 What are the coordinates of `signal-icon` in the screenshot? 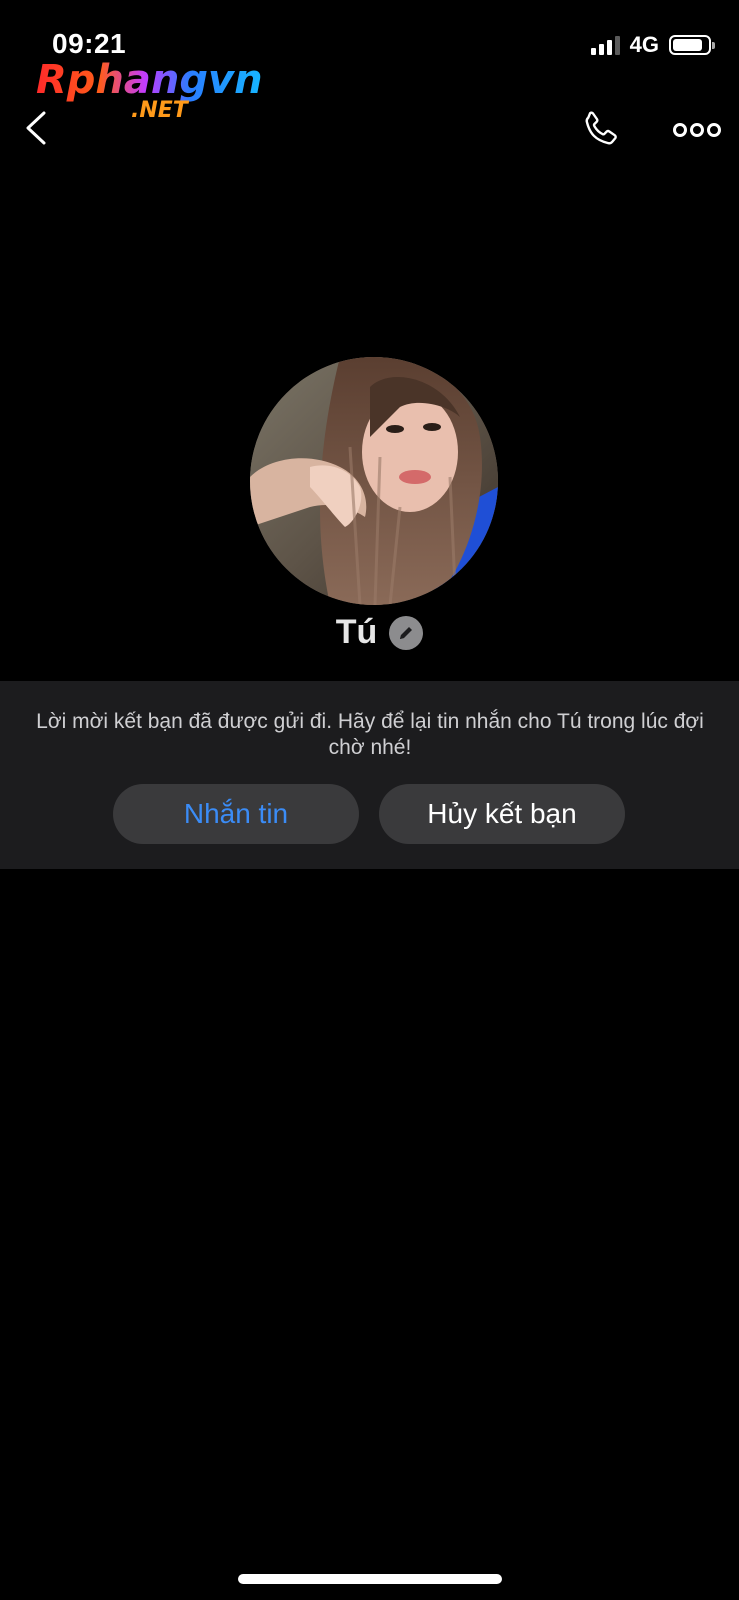 It's located at (605, 45).